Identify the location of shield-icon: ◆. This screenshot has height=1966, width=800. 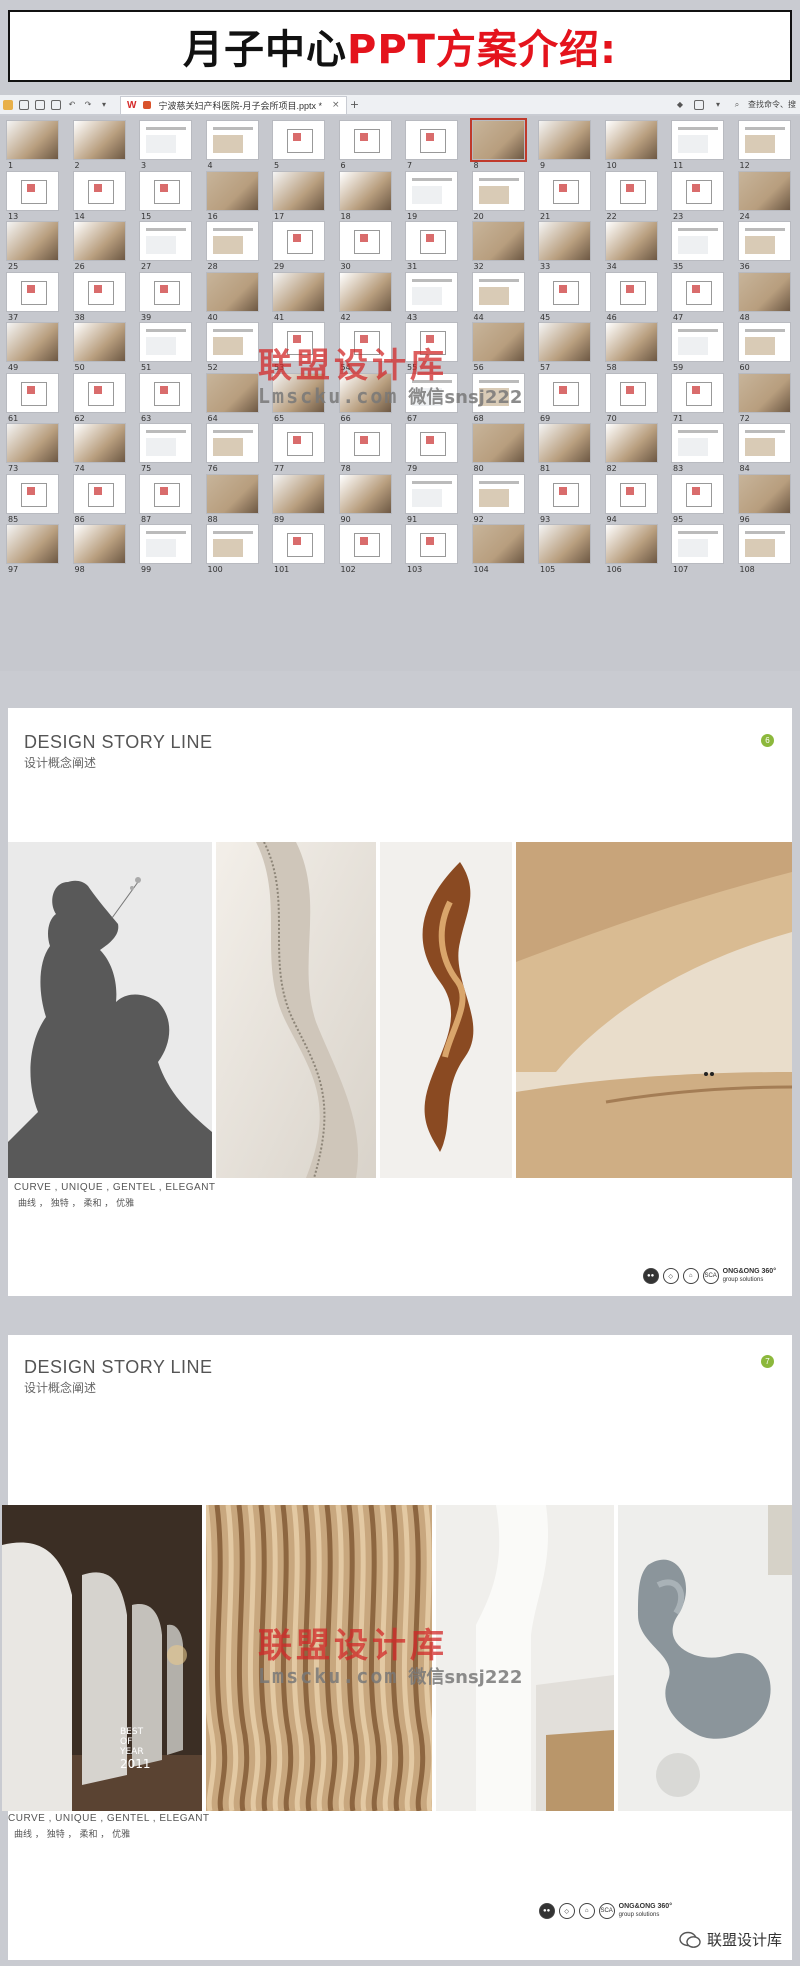
(680, 105).